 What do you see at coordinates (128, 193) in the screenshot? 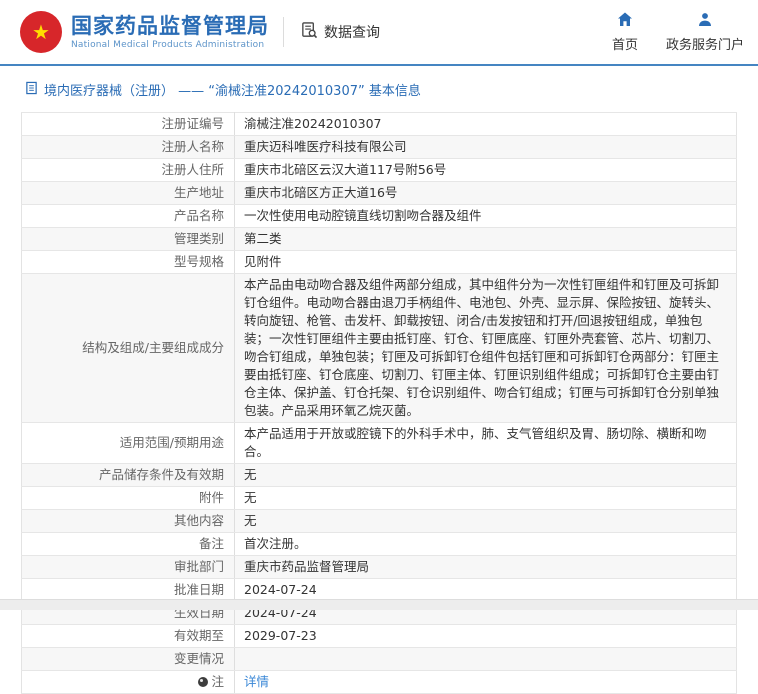
I see `row-label: 生产地址` at bounding box center [128, 193].